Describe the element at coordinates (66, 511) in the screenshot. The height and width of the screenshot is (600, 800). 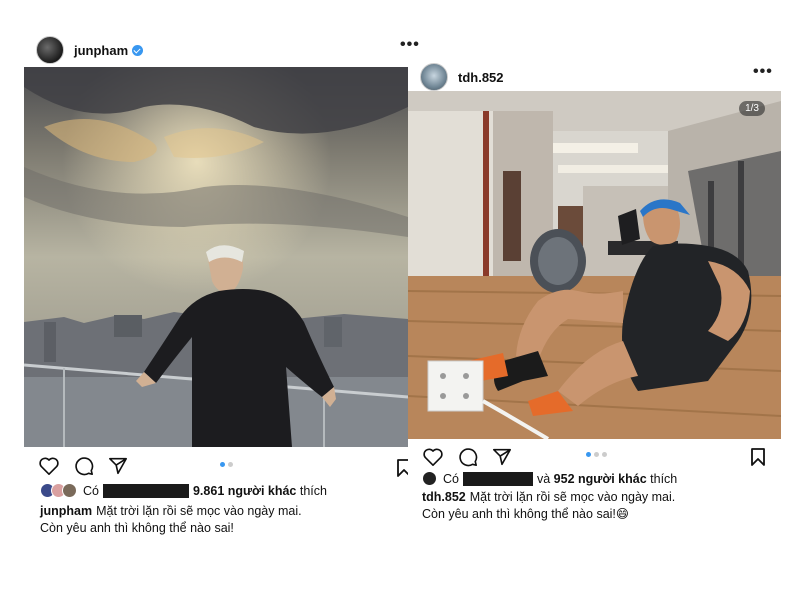
I see `caption-username: junpham` at that location.